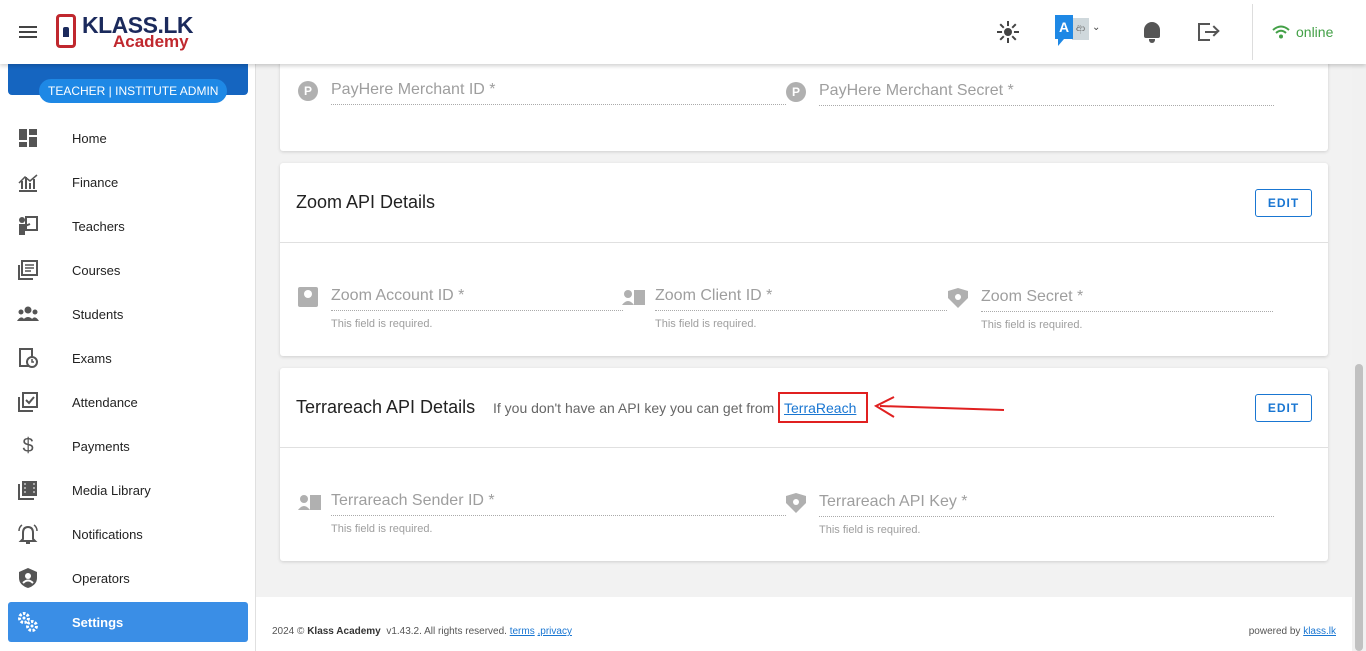  What do you see at coordinates (28, 138) in the screenshot?
I see `dashboard-icon` at bounding box center [28, 138].